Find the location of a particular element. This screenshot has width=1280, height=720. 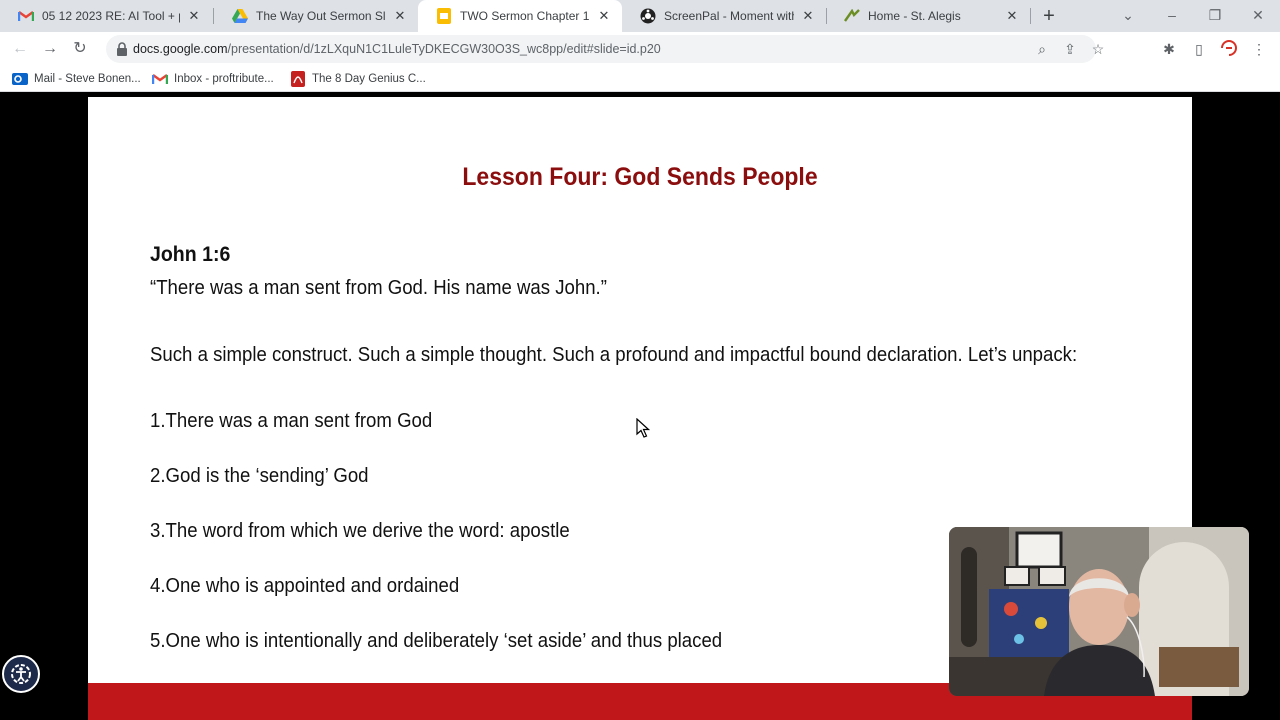

site-icon is located at coordinates (852, 16).